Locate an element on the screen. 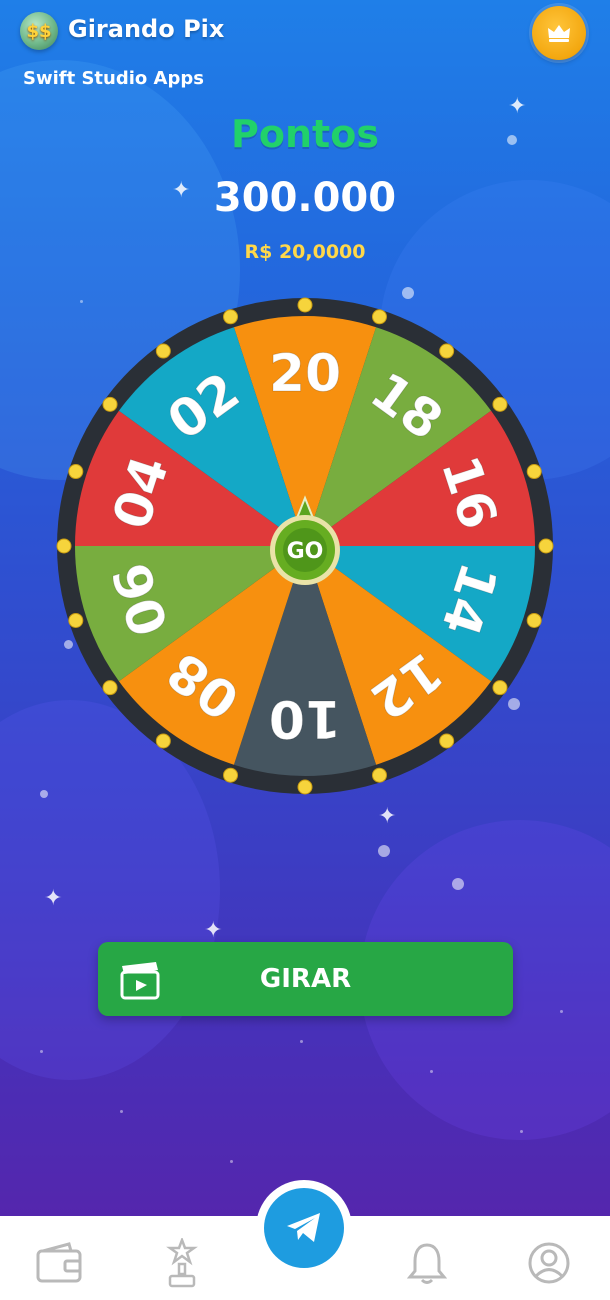 The height and width of the screenshot is (1300, 610). go-label: GO is located at coordinates (305, 551).